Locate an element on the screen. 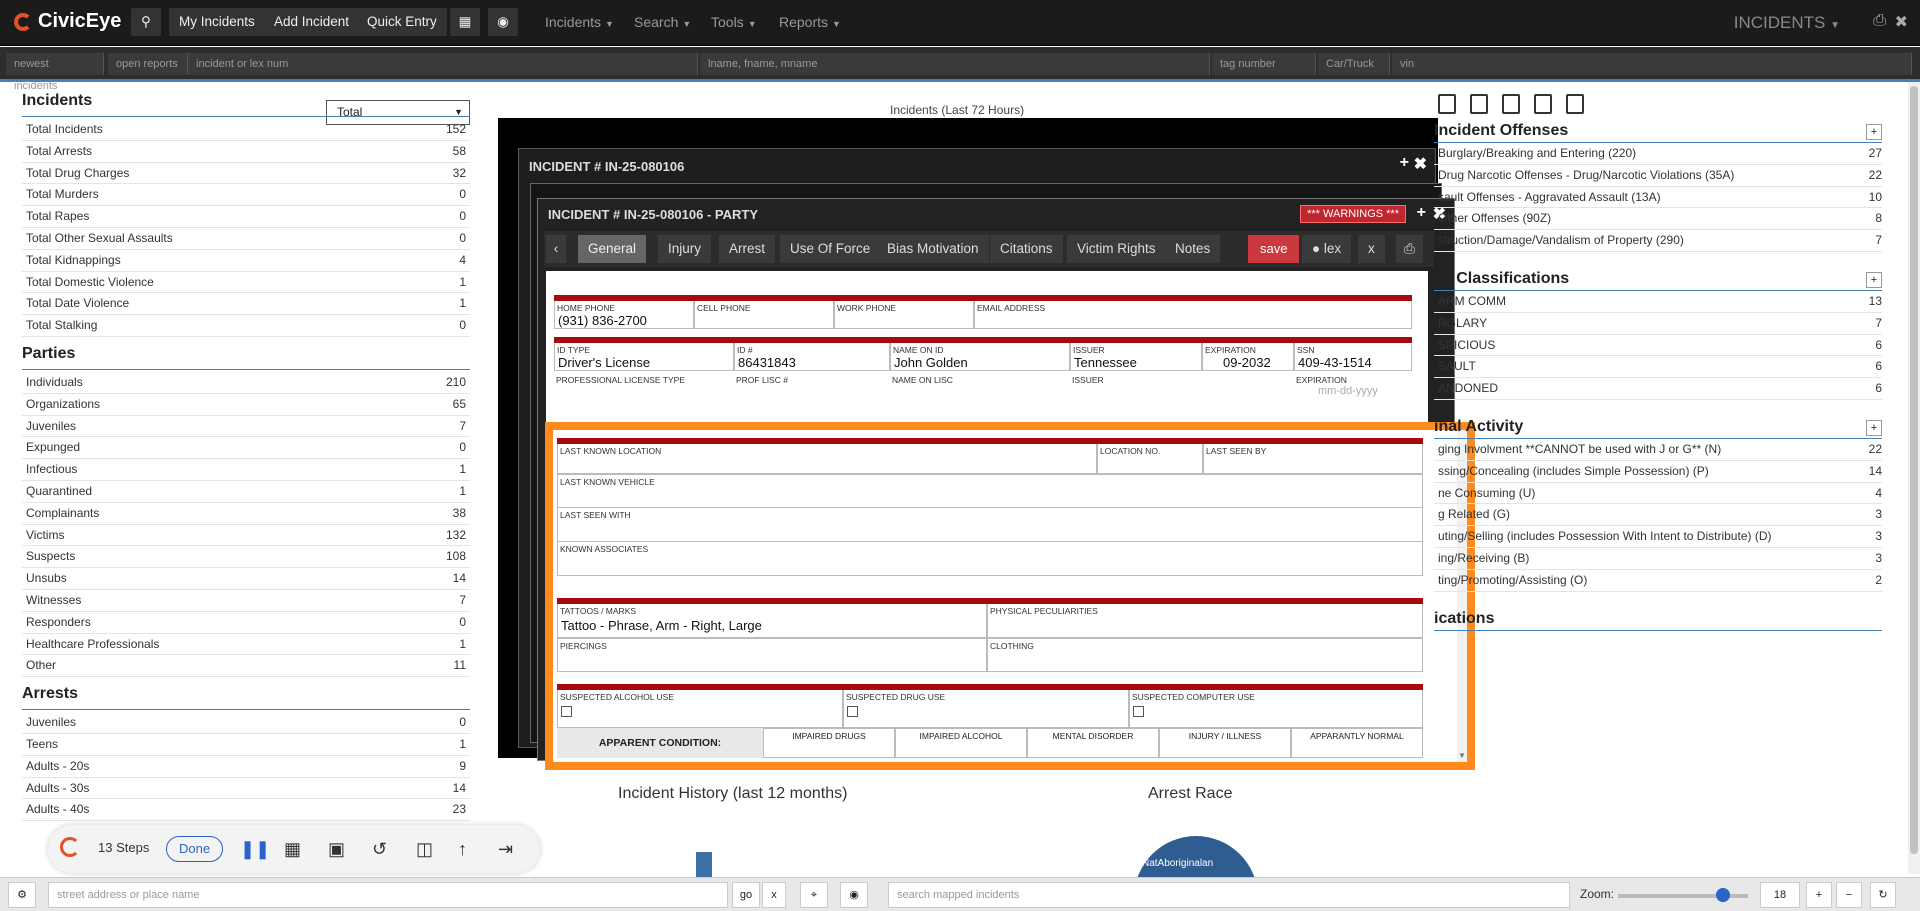  tab-citations: Citations is located at coordinates (1026, 249).